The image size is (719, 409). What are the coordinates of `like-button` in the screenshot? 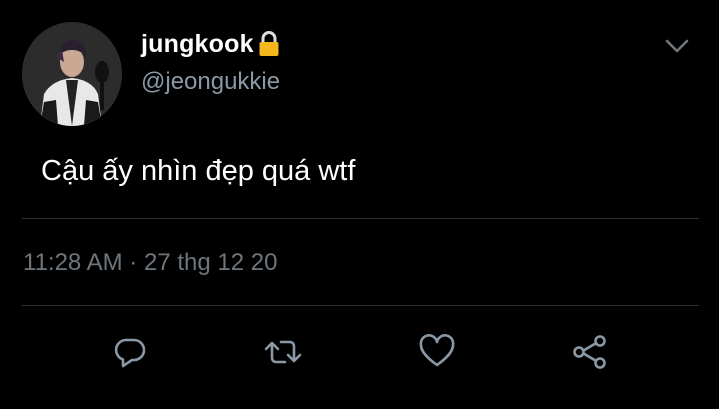 It's located at (437, 354).